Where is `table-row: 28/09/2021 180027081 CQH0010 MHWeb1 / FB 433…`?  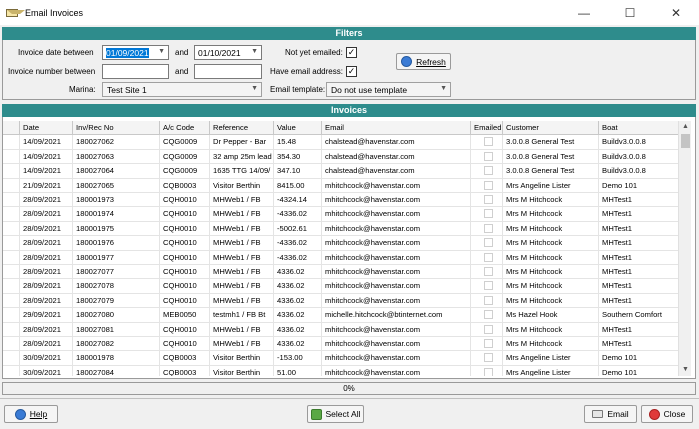 table-row: 28/09/2021 180027081 CQH0010 MHWeb1 / FB 433… is located at coordinates (341, 329).